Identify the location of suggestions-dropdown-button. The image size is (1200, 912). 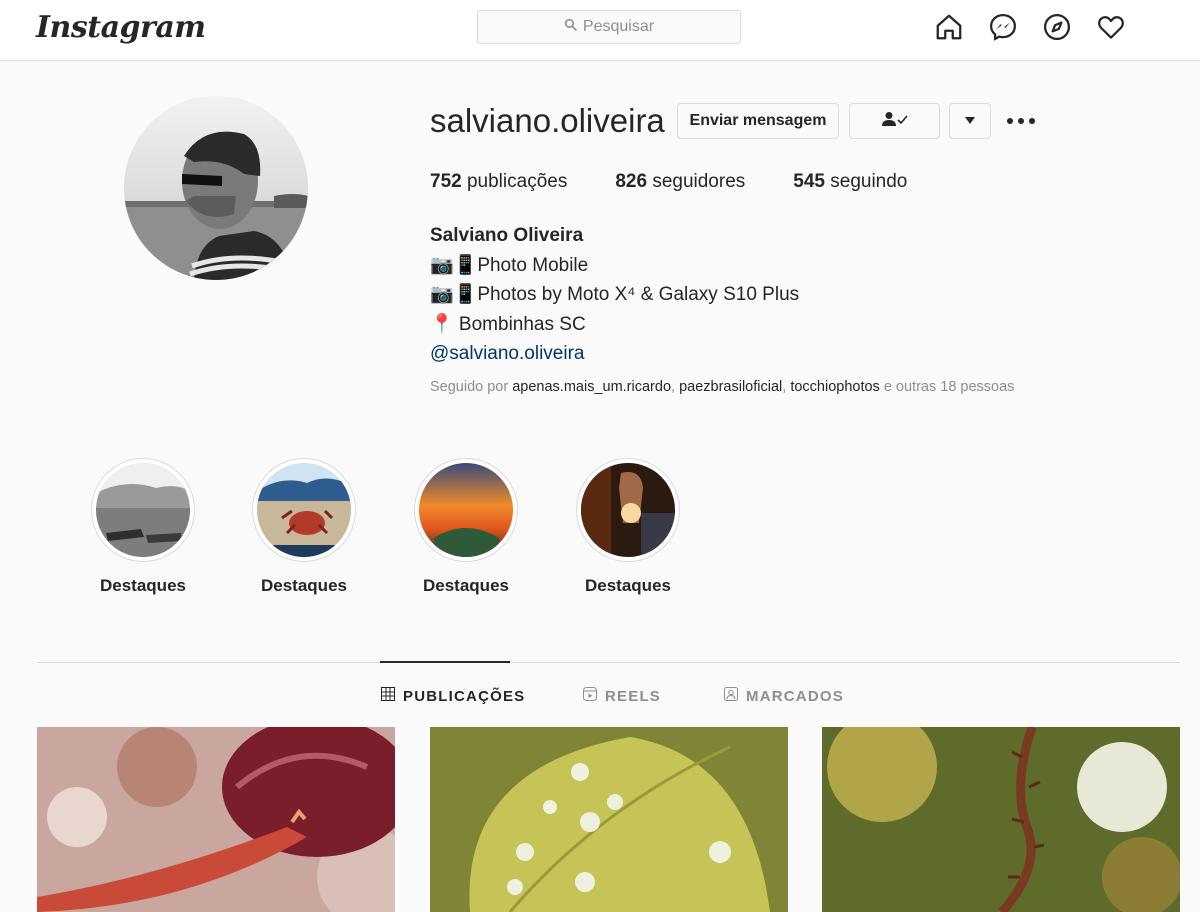
(970, 121).